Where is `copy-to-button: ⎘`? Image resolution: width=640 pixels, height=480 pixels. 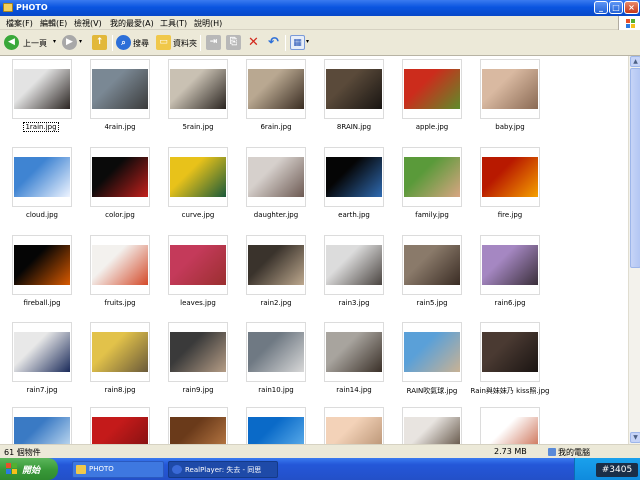
copy-to-button: ⎘ is located at coordinates (234, 43).